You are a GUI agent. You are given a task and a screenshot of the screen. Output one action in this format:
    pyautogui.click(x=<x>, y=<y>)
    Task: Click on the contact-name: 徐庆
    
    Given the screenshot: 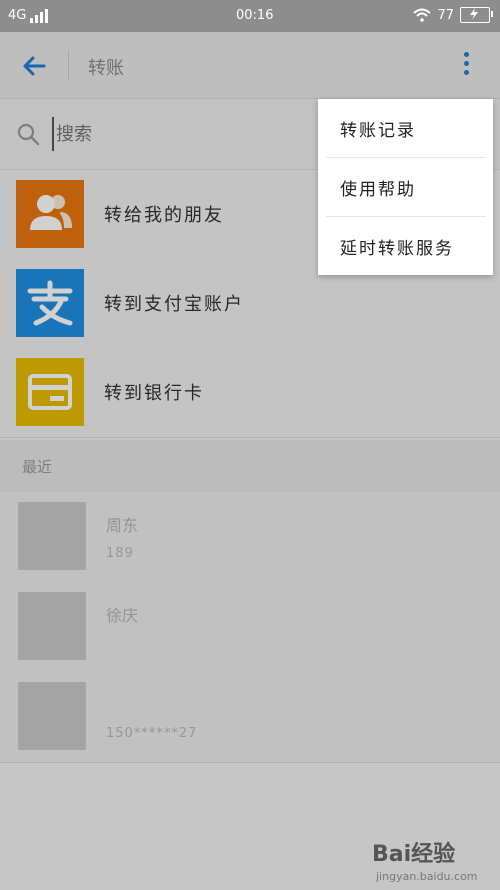 What is the action you would take?
    pyautogui.click(x=122, y=615)
    